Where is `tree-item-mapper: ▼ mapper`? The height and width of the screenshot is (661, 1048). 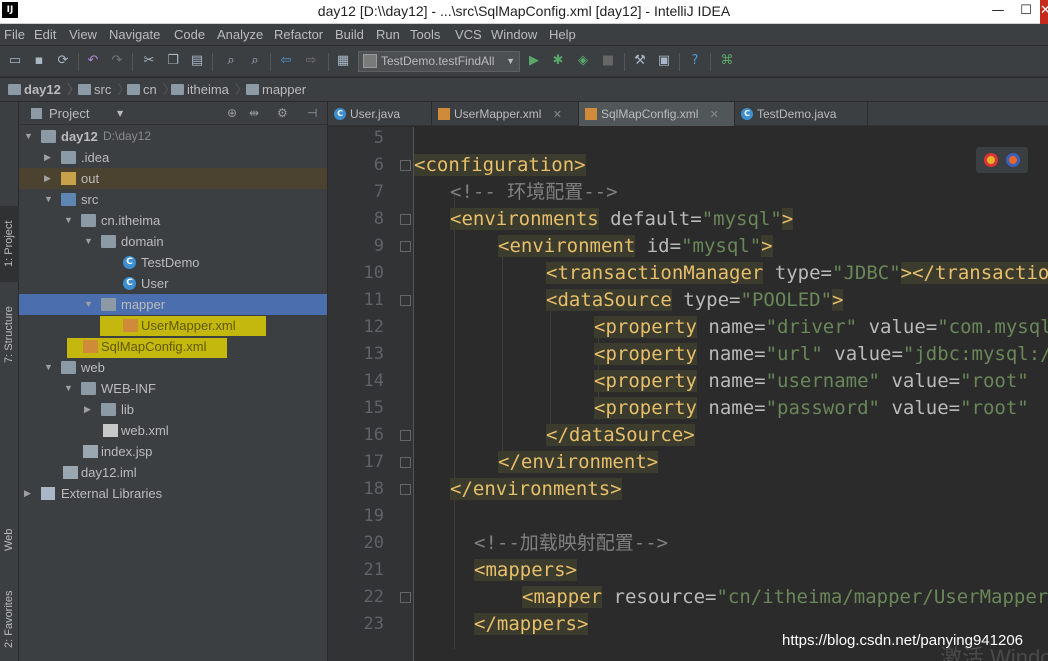 tree-item-mapper: ▼ mapper is located at coordinates (173, 304).